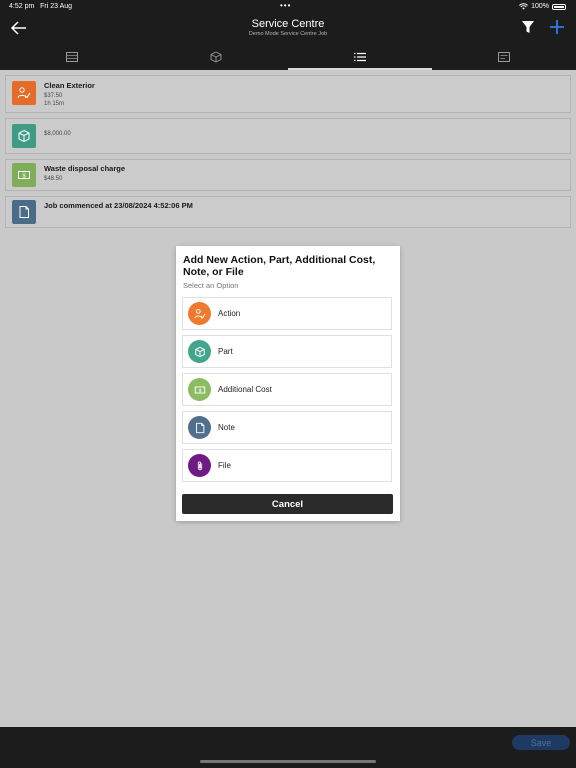 The image size is (576, 768). I want to click on battery-percent: 100%, so click(540, 6).